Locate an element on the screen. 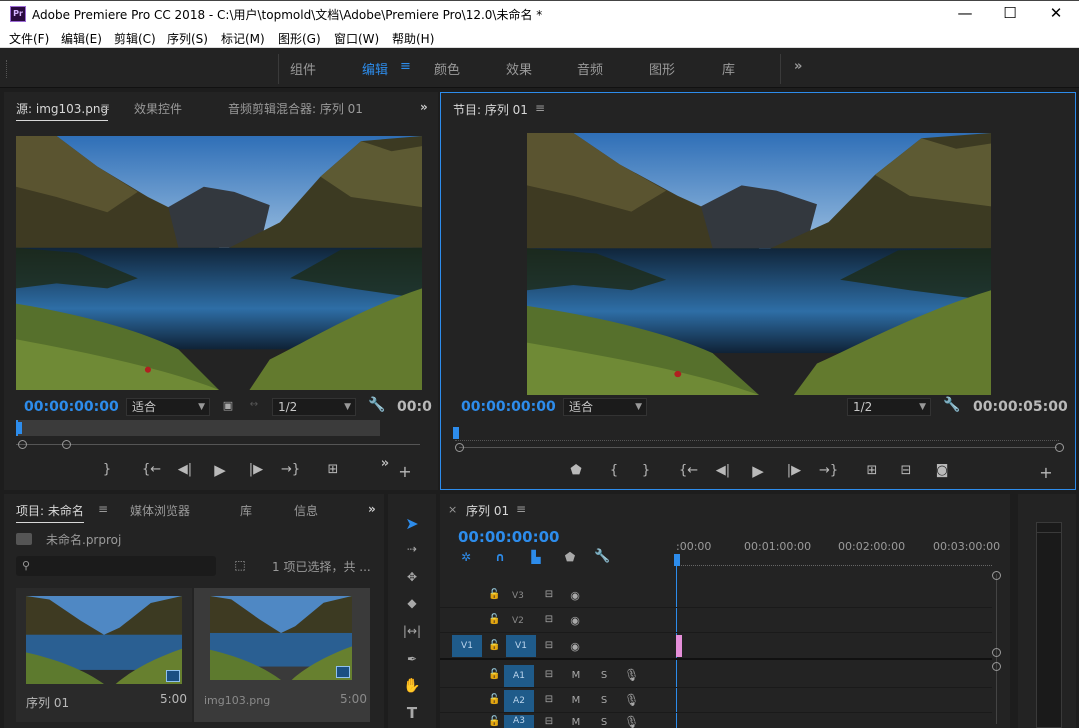 This screenshot has height=728, width=1079. menu-edit: 编辑(E) is located at coordinates (81, 38).